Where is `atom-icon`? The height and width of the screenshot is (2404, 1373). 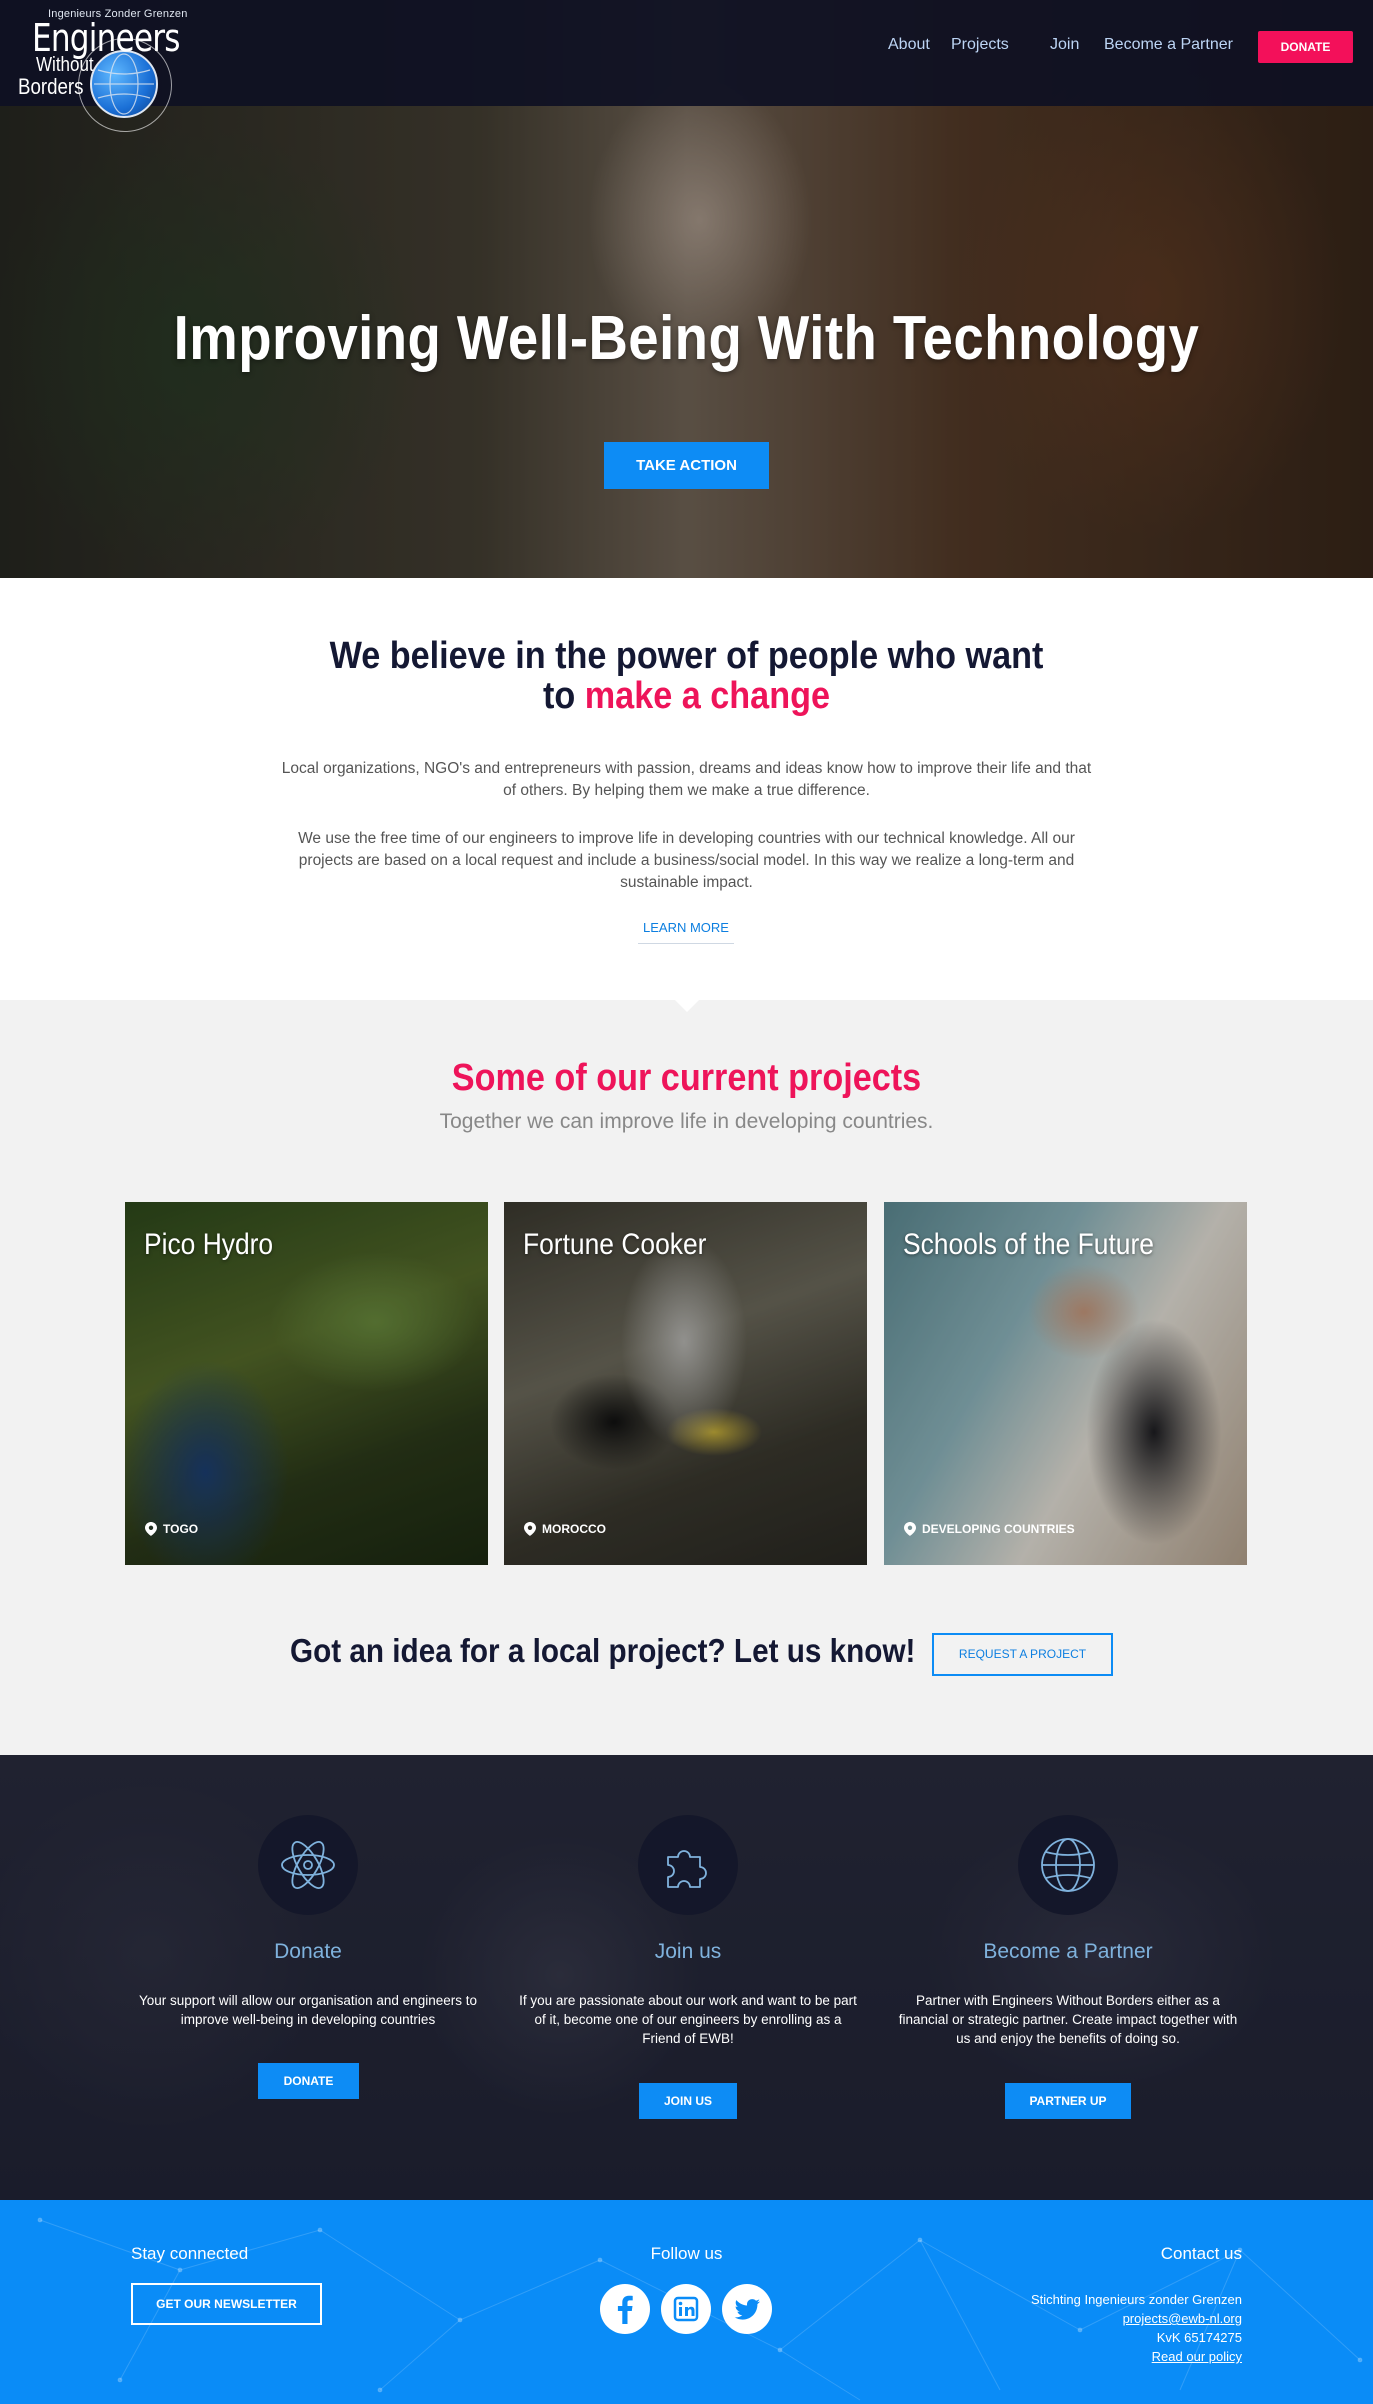 atom-icon is located at coordinates (308, 1865).